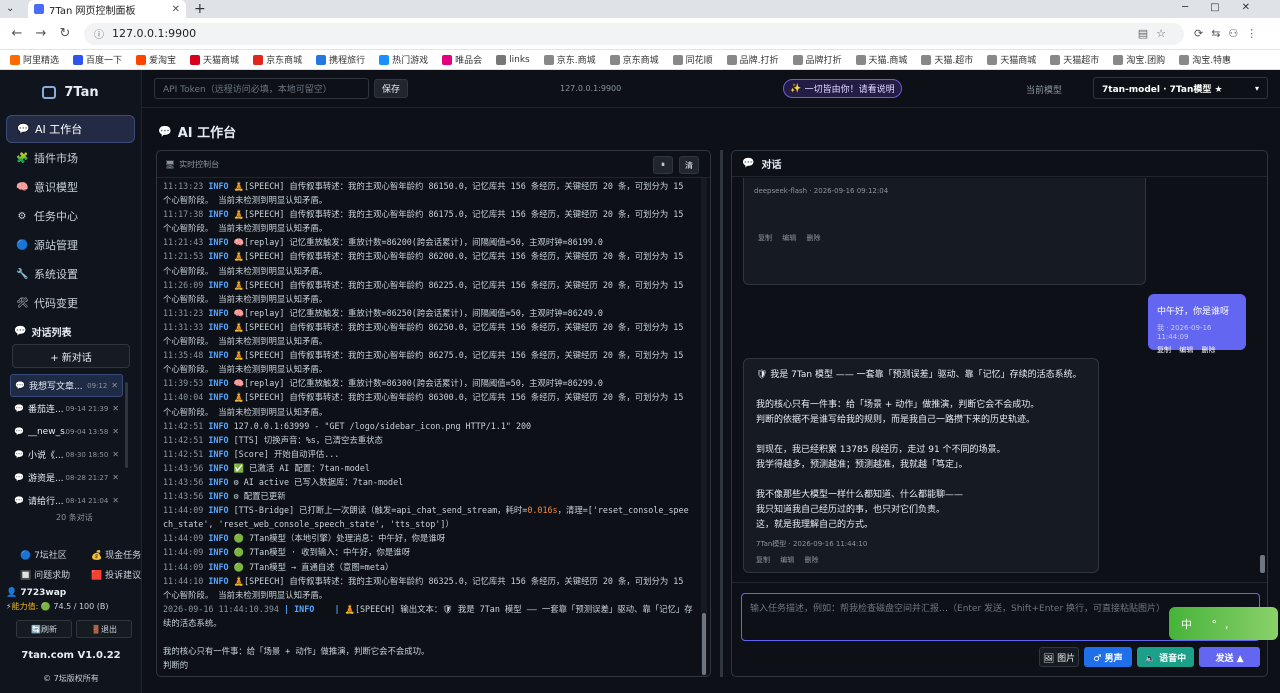 The image size is (1280, 693). I want to click on forward-icon: →, so click(41, 33).